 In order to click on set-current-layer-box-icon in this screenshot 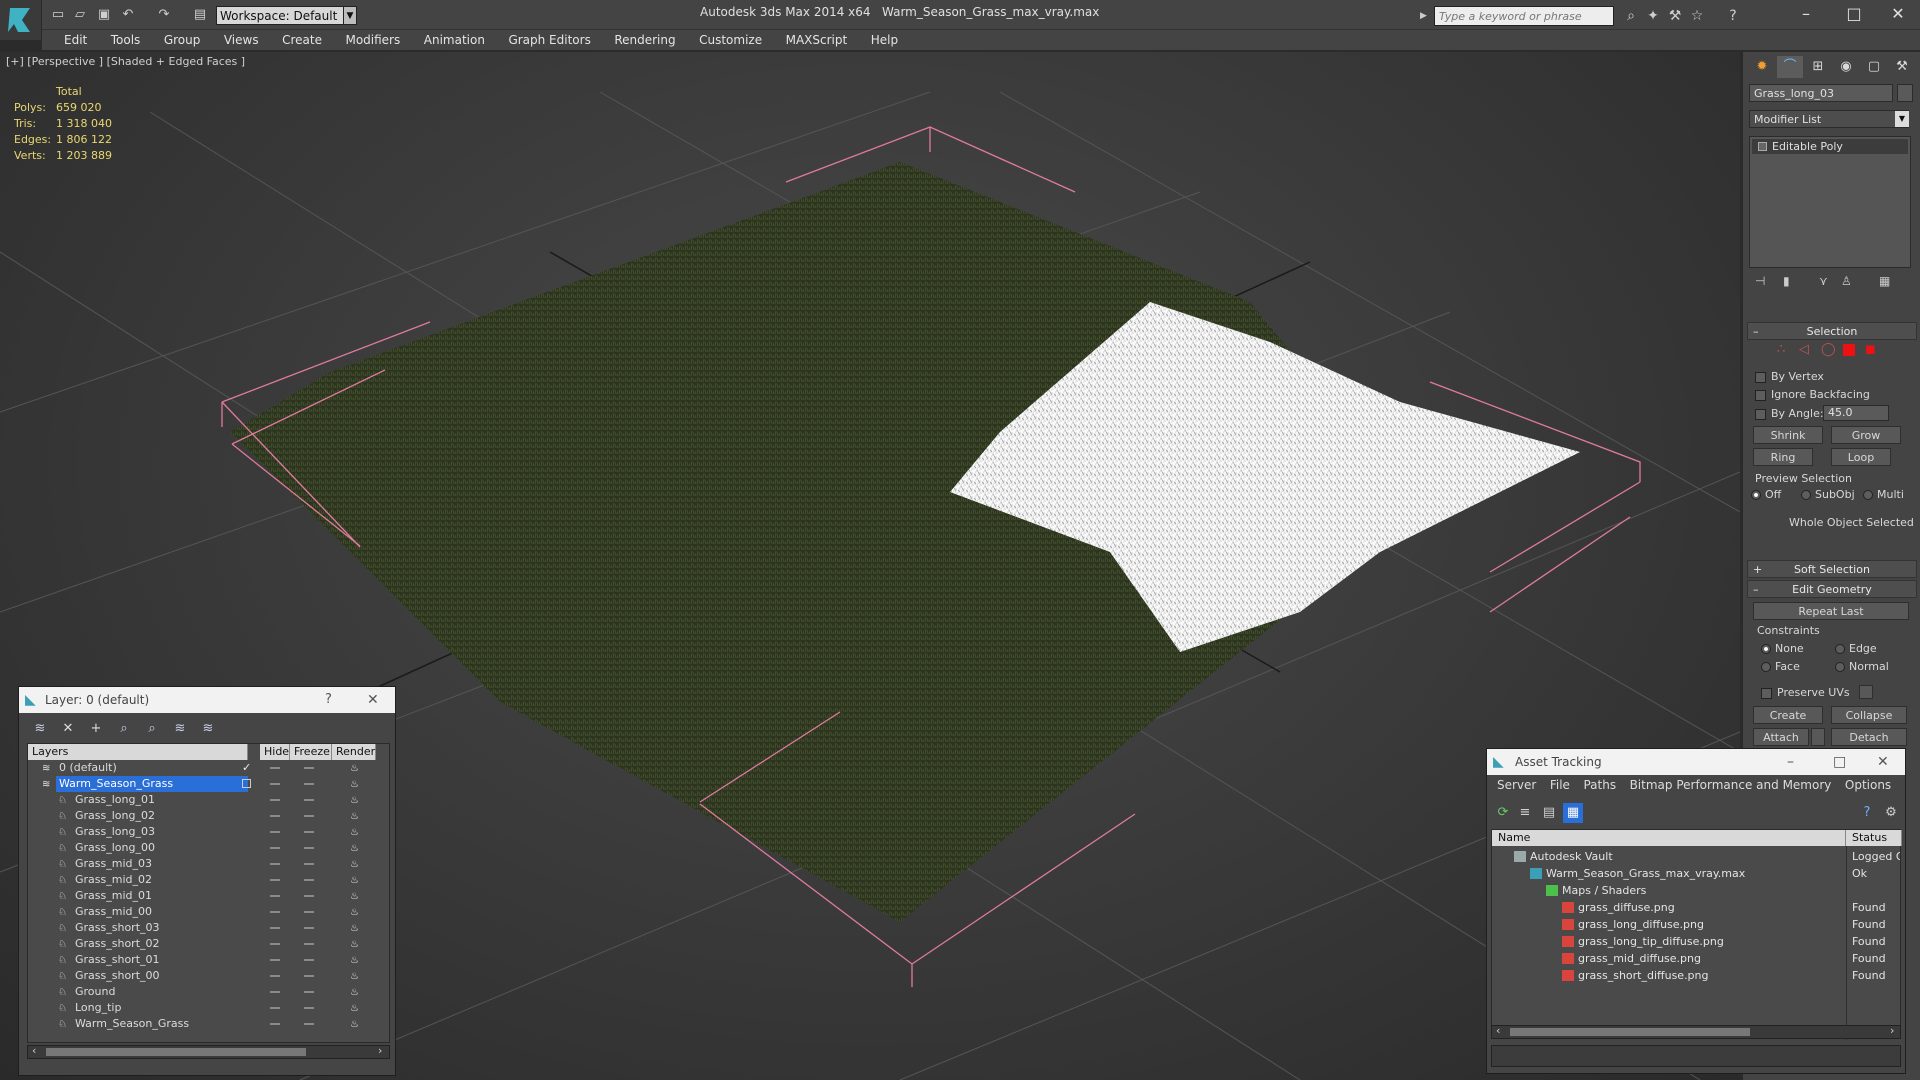, I will do `click(246, 783)`.